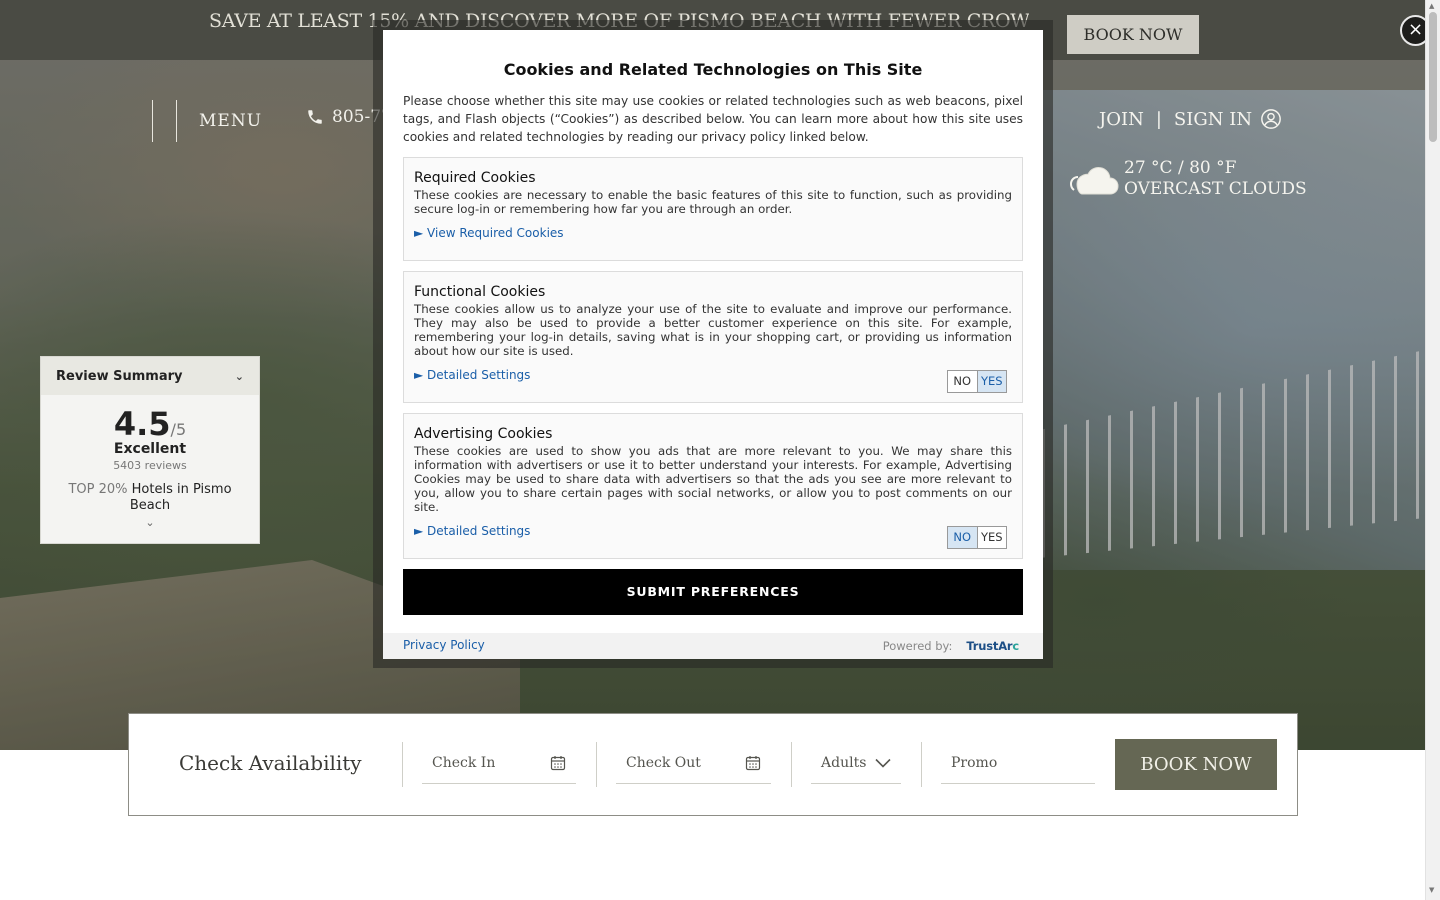 Image resolution: width=1440 pixels, height=900 pixels. I want to click on advertising-cookies-toggle: NO YES, so click(977, 537).